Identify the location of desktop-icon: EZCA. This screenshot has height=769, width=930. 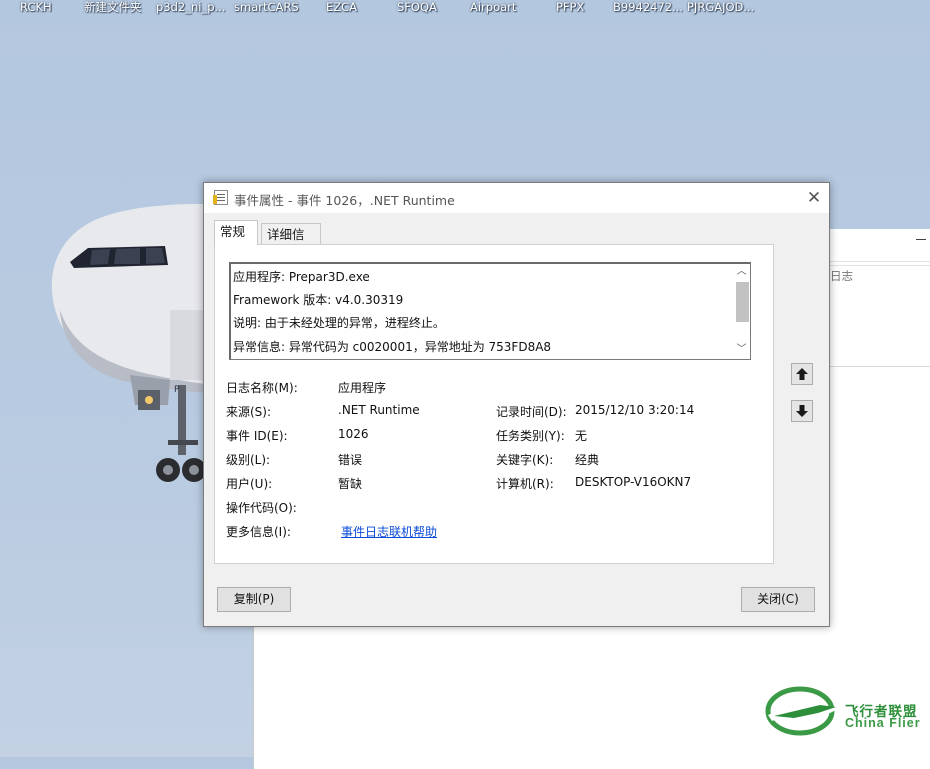
(341, 7).